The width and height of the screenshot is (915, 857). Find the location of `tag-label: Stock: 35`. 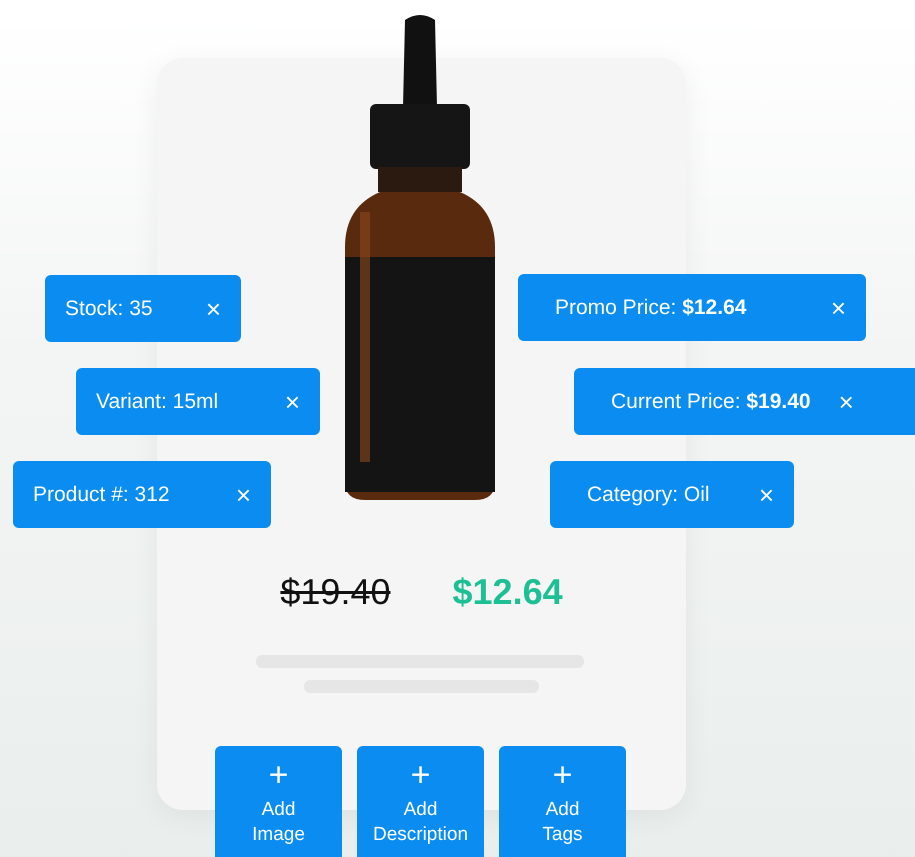

tag-label: Stock: 35 is located at coordinates (109, 309).